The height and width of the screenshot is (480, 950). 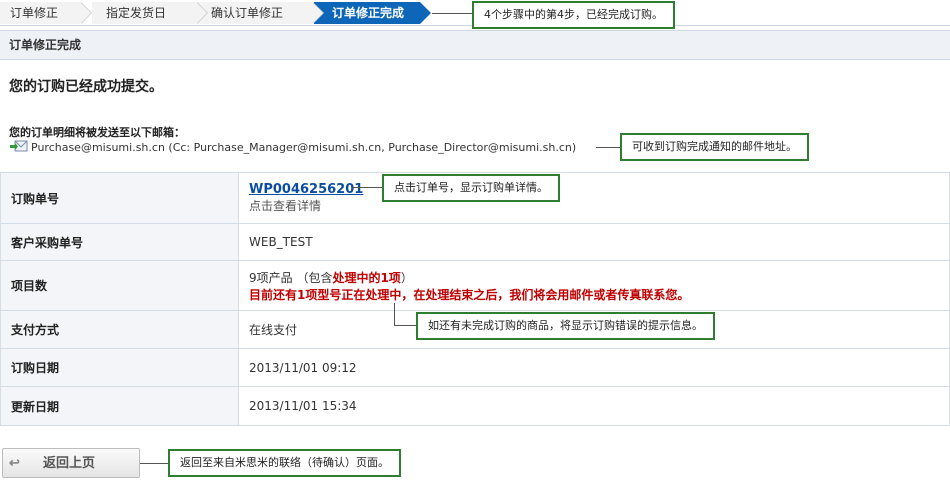 I want to click on items-warning: 目前还有1项型号正在处理中，在处理结束之后，我们将会用邮件或者传真联系您。, so click(x=469, y=294).